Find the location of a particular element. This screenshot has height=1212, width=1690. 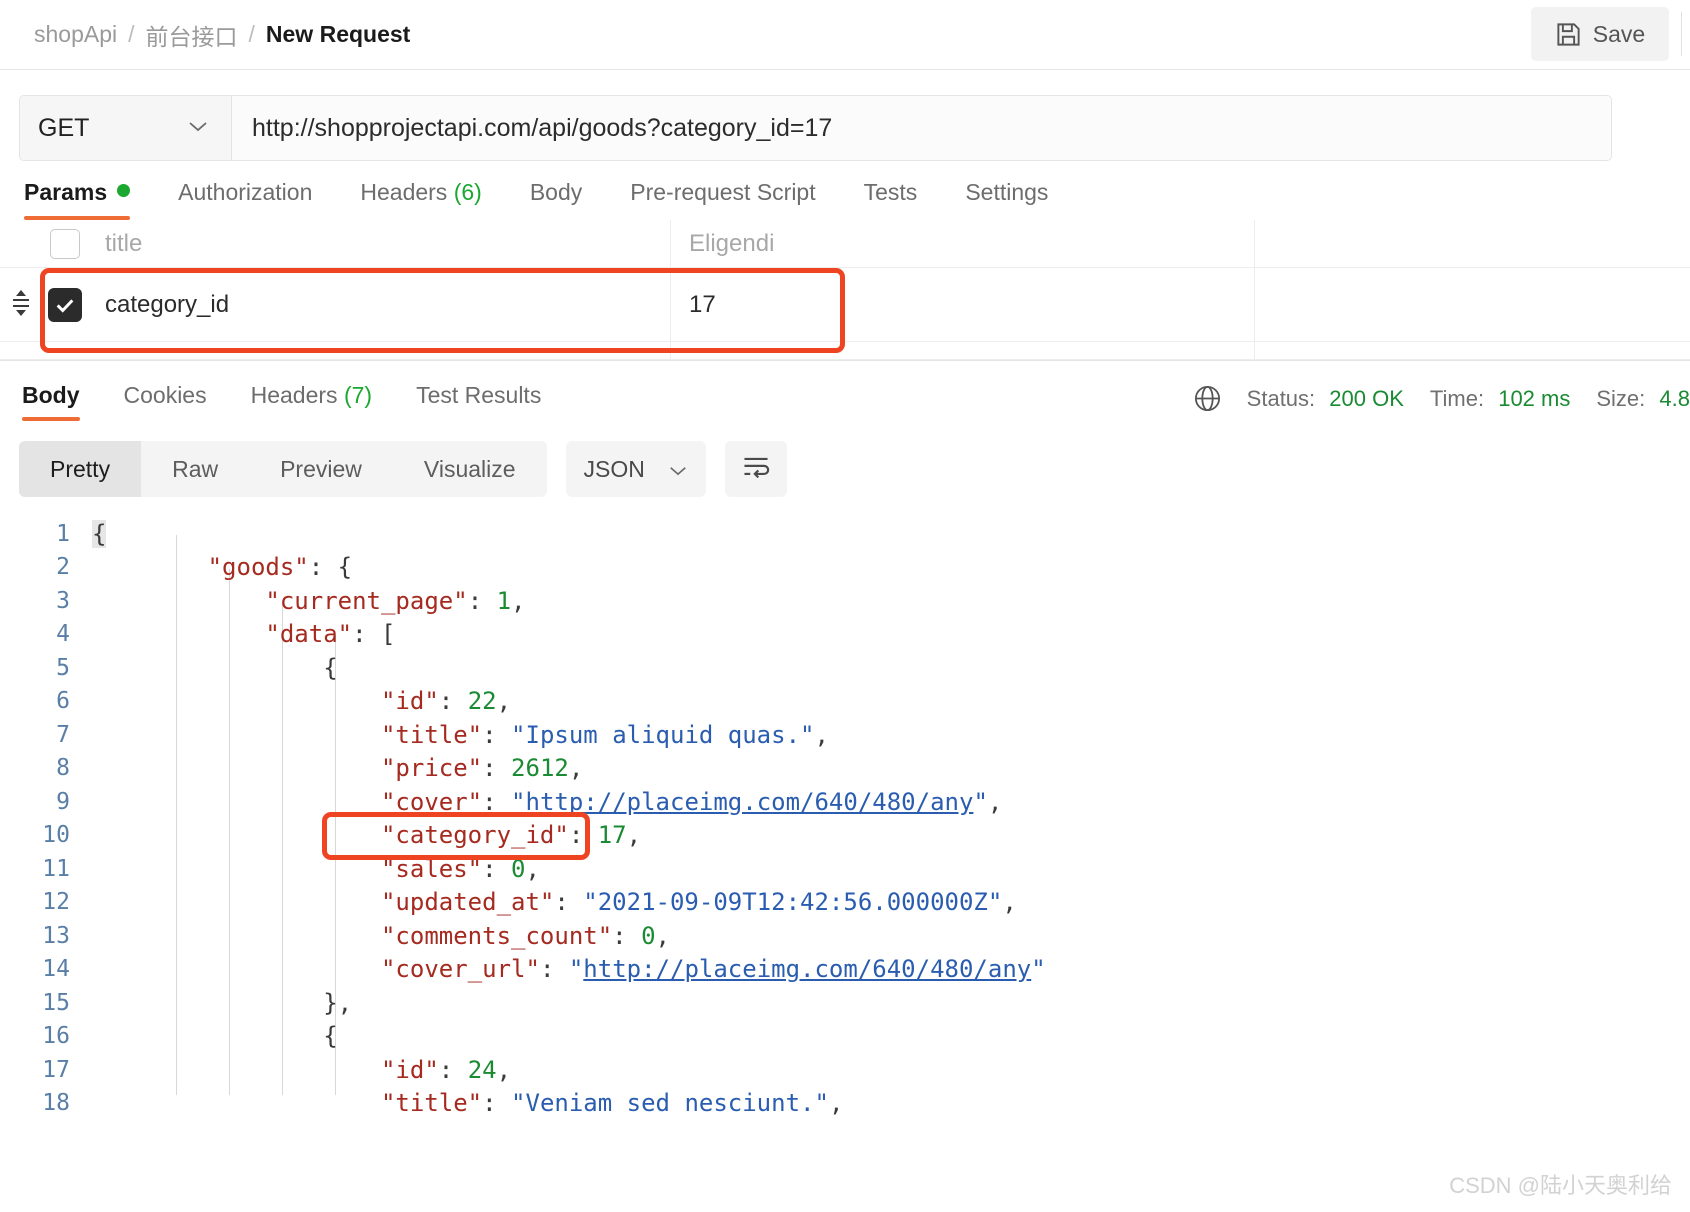

params-select-all-checkbox-cell is located at coordinates (64, 243).